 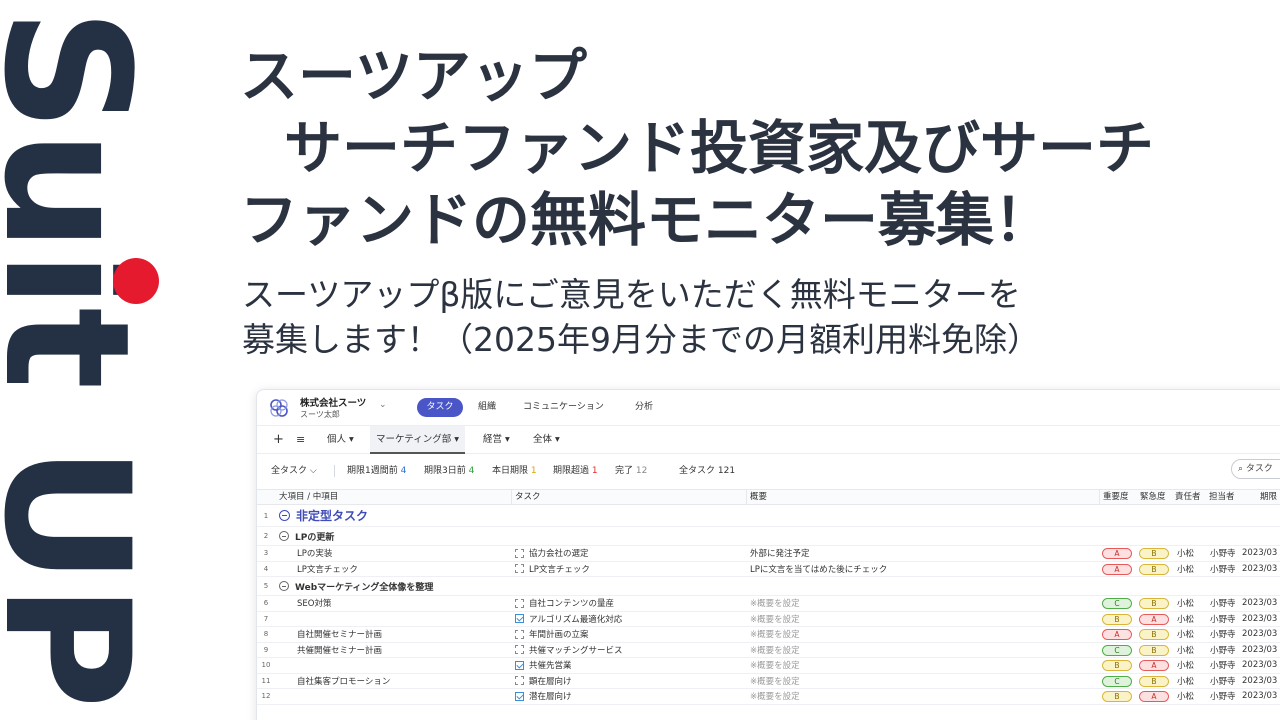 What do you see at coordinates (376, 471) in the screenshot?
I see `filter-week-before: 期限1週間前 4` at bounding box center [376, 471].